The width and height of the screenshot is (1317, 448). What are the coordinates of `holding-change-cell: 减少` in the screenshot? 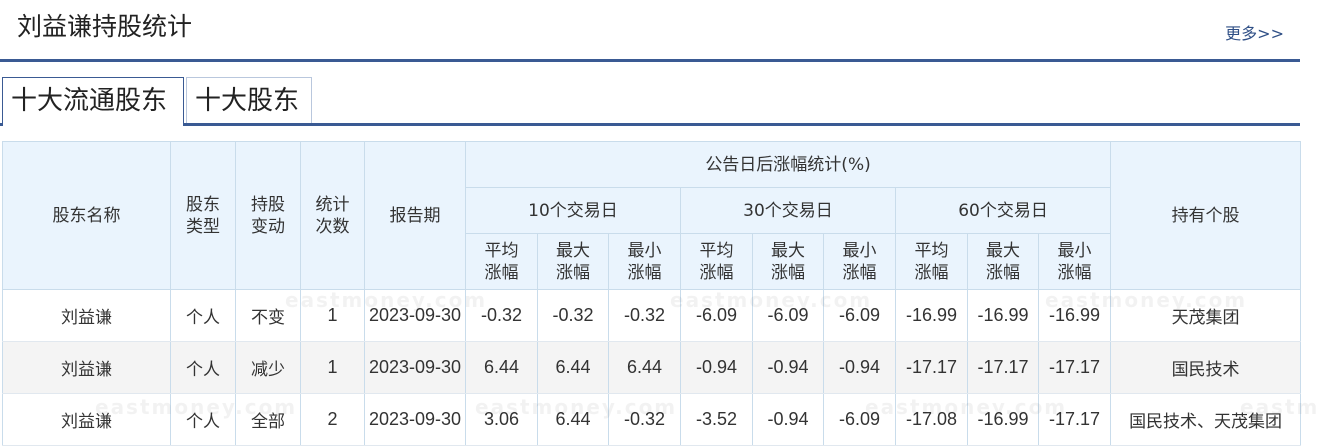 It's located at (268, 367).